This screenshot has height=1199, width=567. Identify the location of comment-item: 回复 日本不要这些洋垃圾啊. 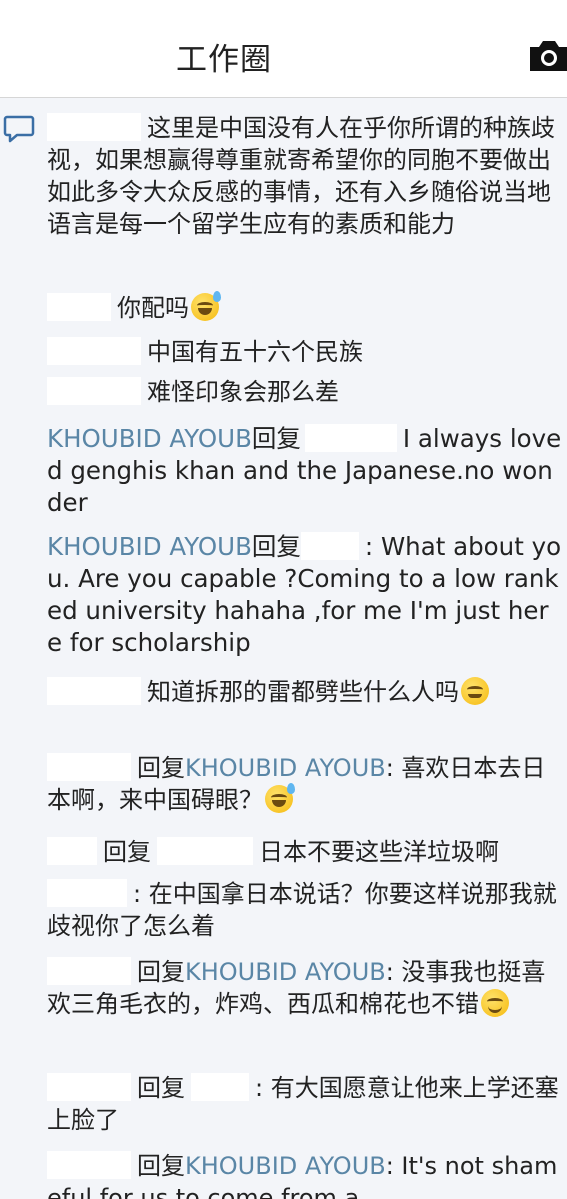
(304, 852).